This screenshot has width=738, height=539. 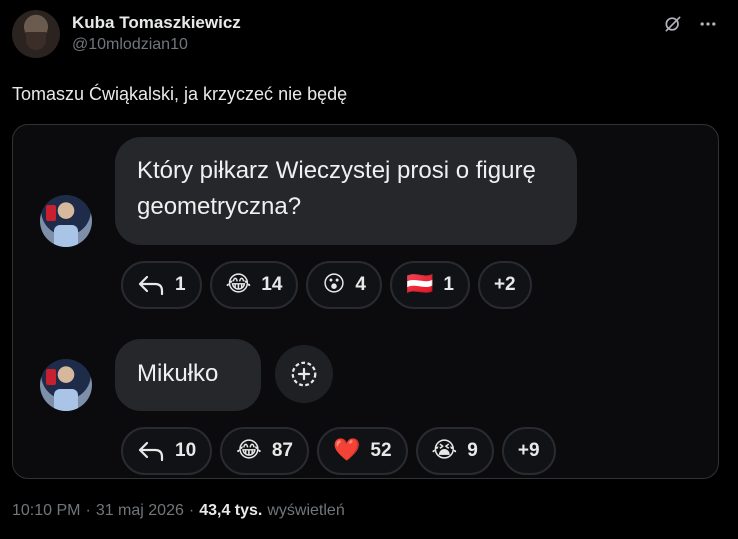 What do you see at coordinates (362, 451) in the screenshot?
I see `reaction-pill: ❤️ 52` at bounding box center [362, 451].